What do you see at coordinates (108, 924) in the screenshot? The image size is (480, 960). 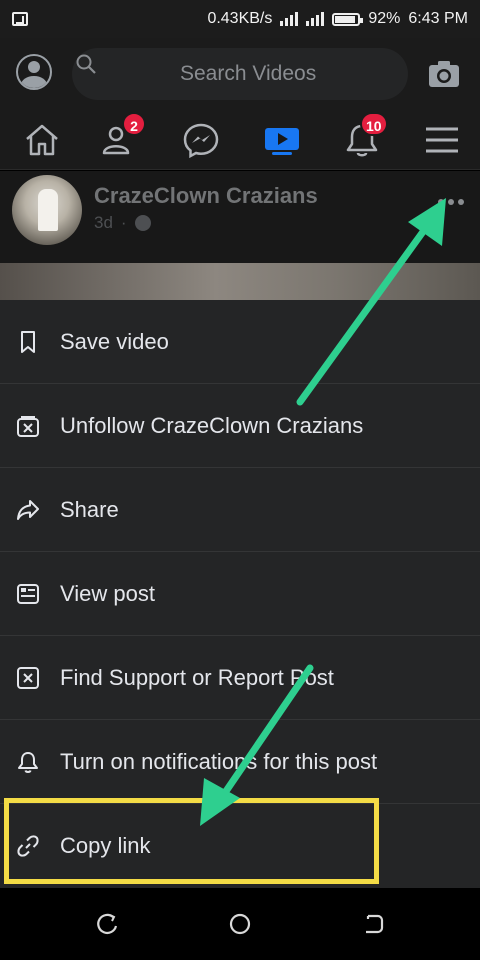 I see `recent-apps-icon` at bounding box center [108, 924].